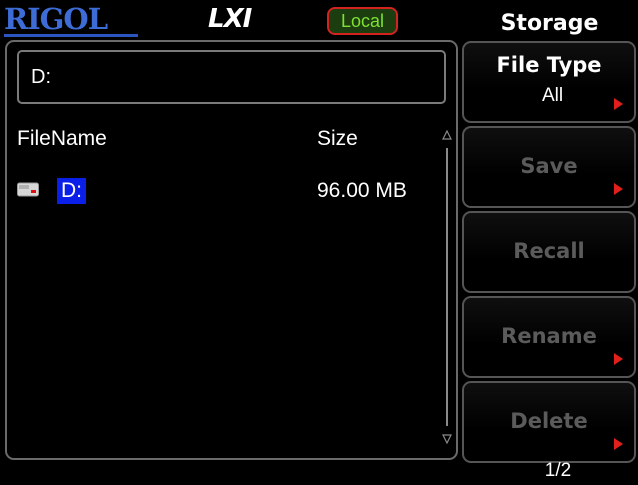 The image size is (638, 485). I want to click on softkey-recall: Recall, so click(549, 252).